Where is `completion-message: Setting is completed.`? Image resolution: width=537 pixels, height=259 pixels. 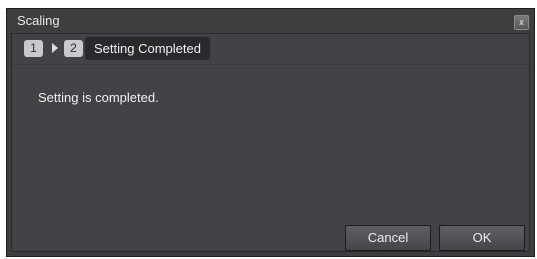
completion-message: Setting is completed. is located at coordinates (98, 97).